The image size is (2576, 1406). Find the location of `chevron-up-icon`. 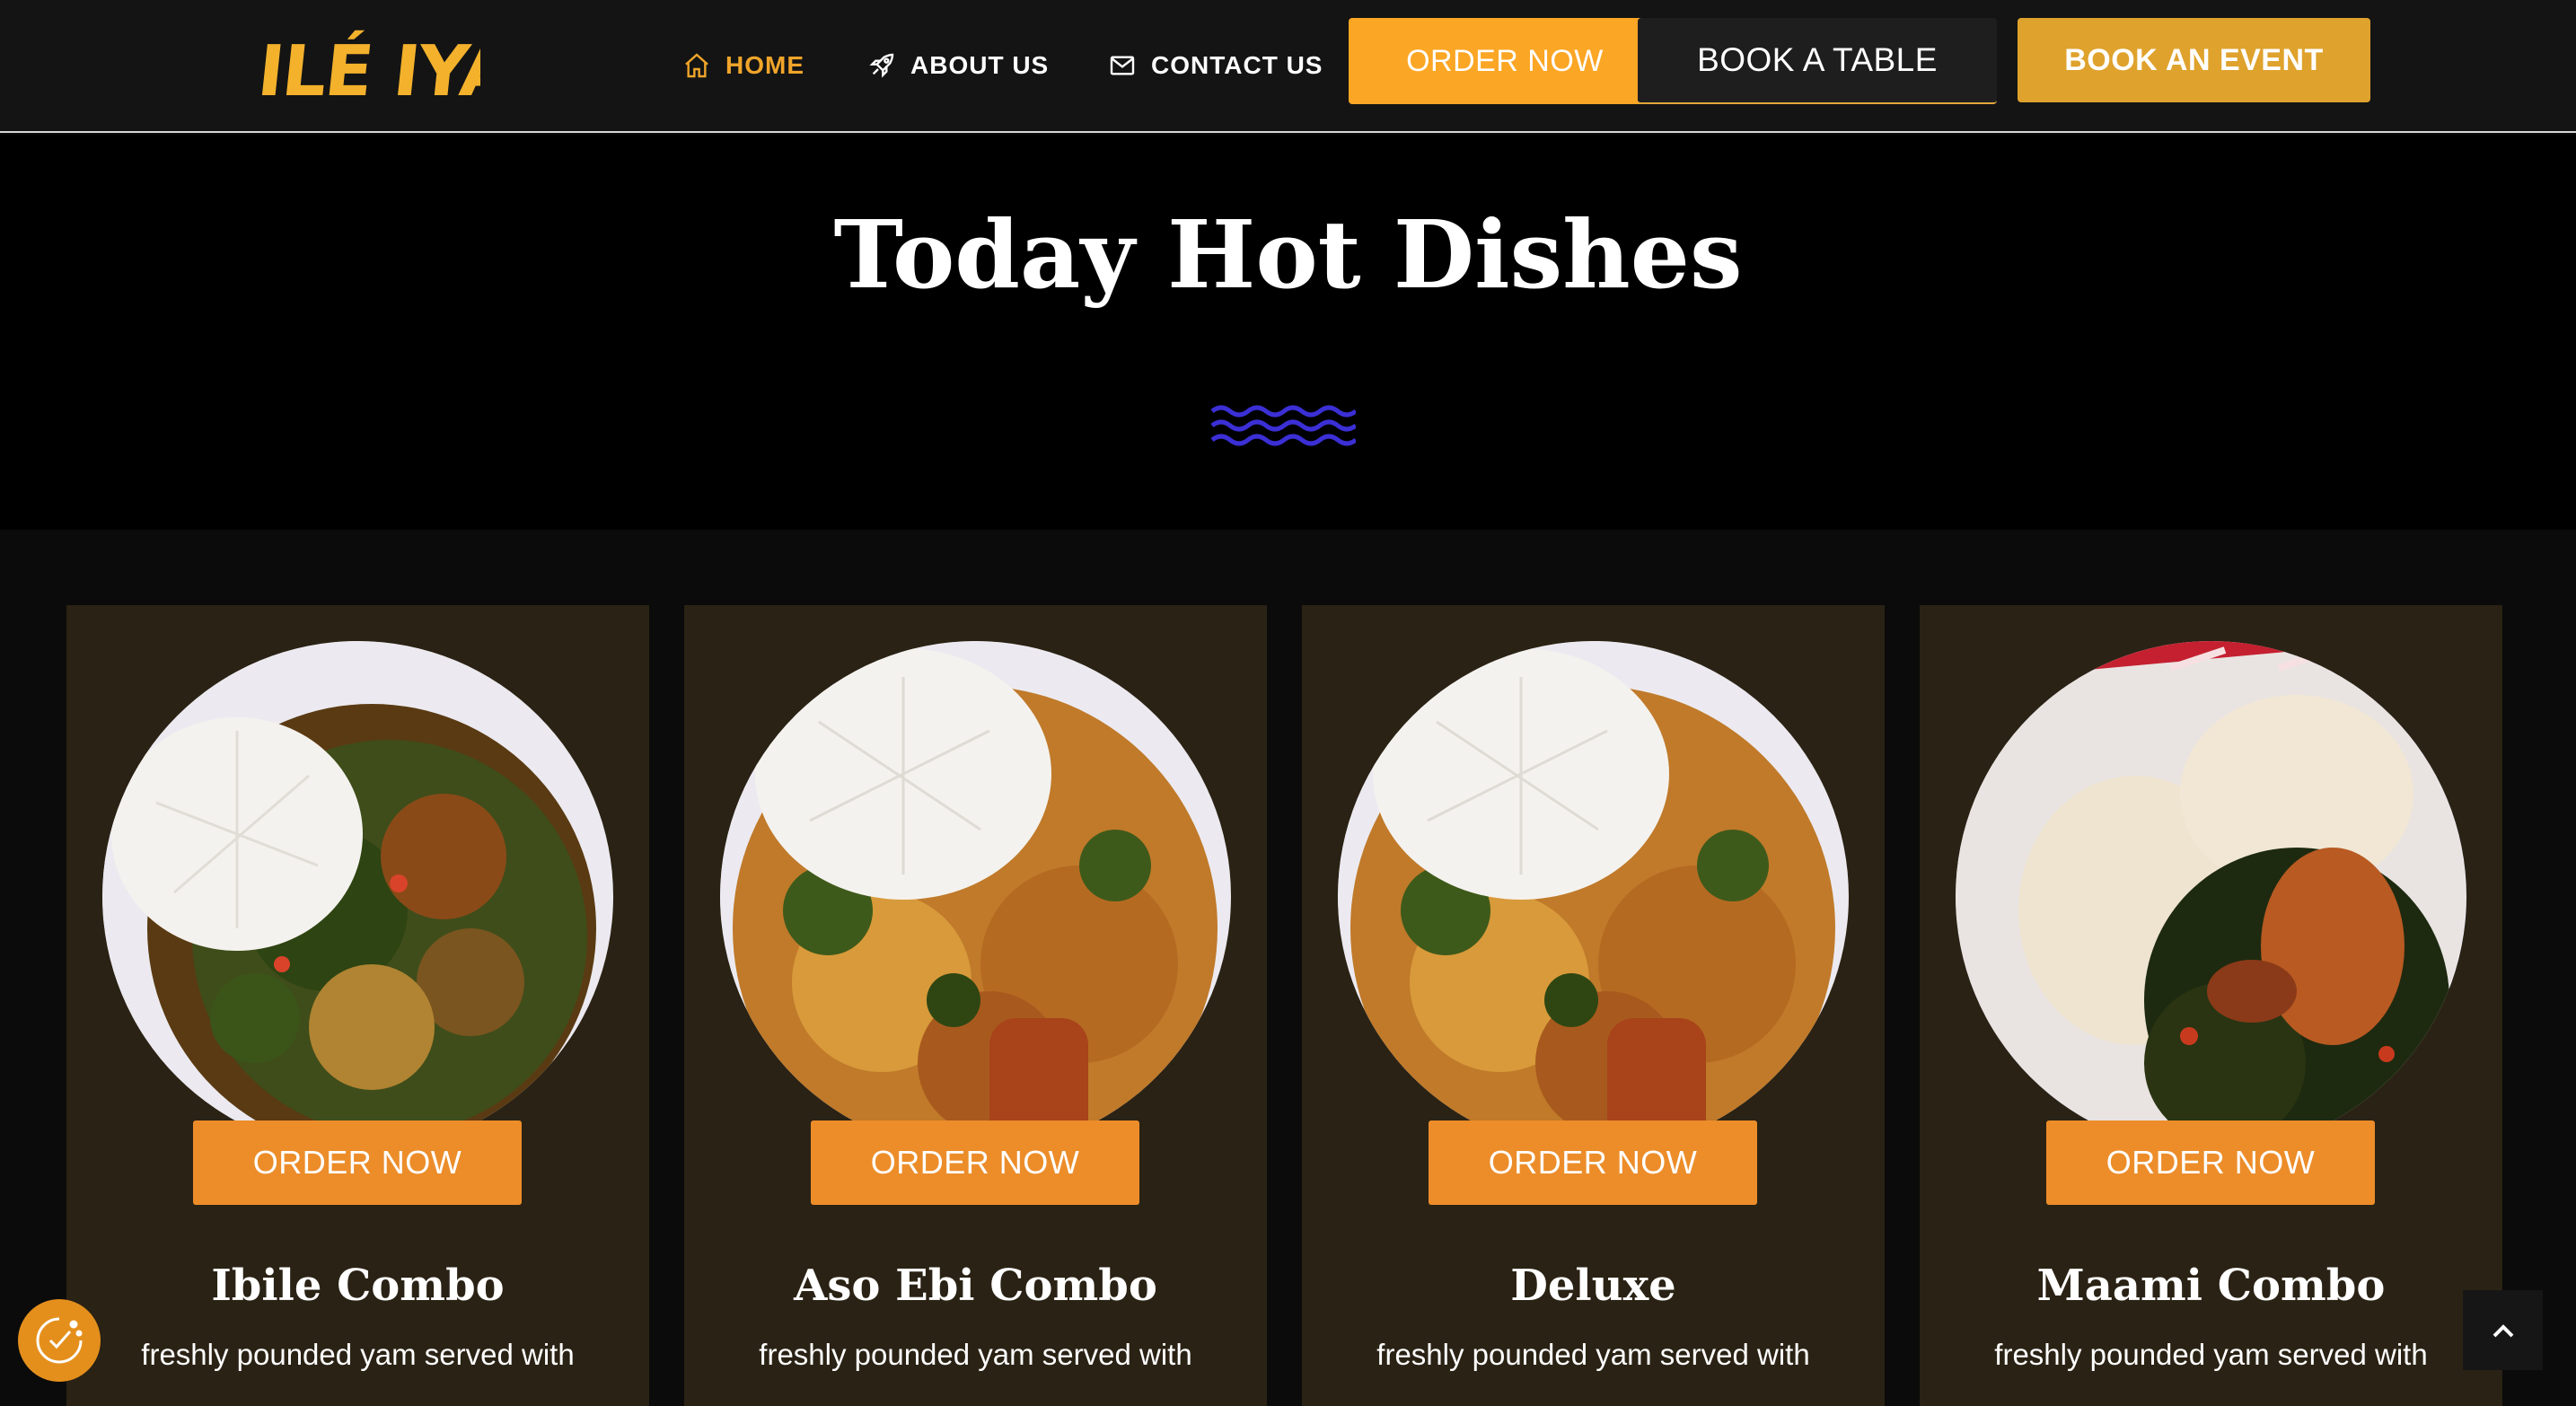

chevron-up-icon is located at coordinates (2502, 1330).